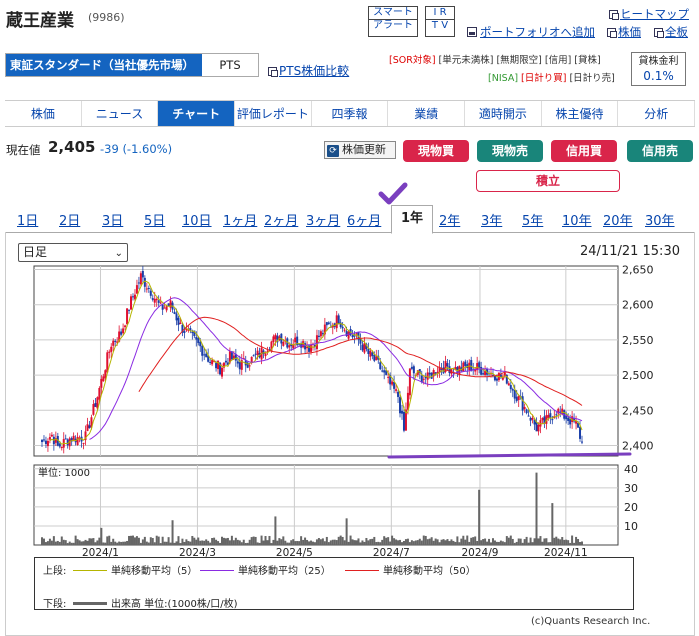  Describe the element at coordinates (90, 603) in the screenshot. I see `volume-swatch` at that location.